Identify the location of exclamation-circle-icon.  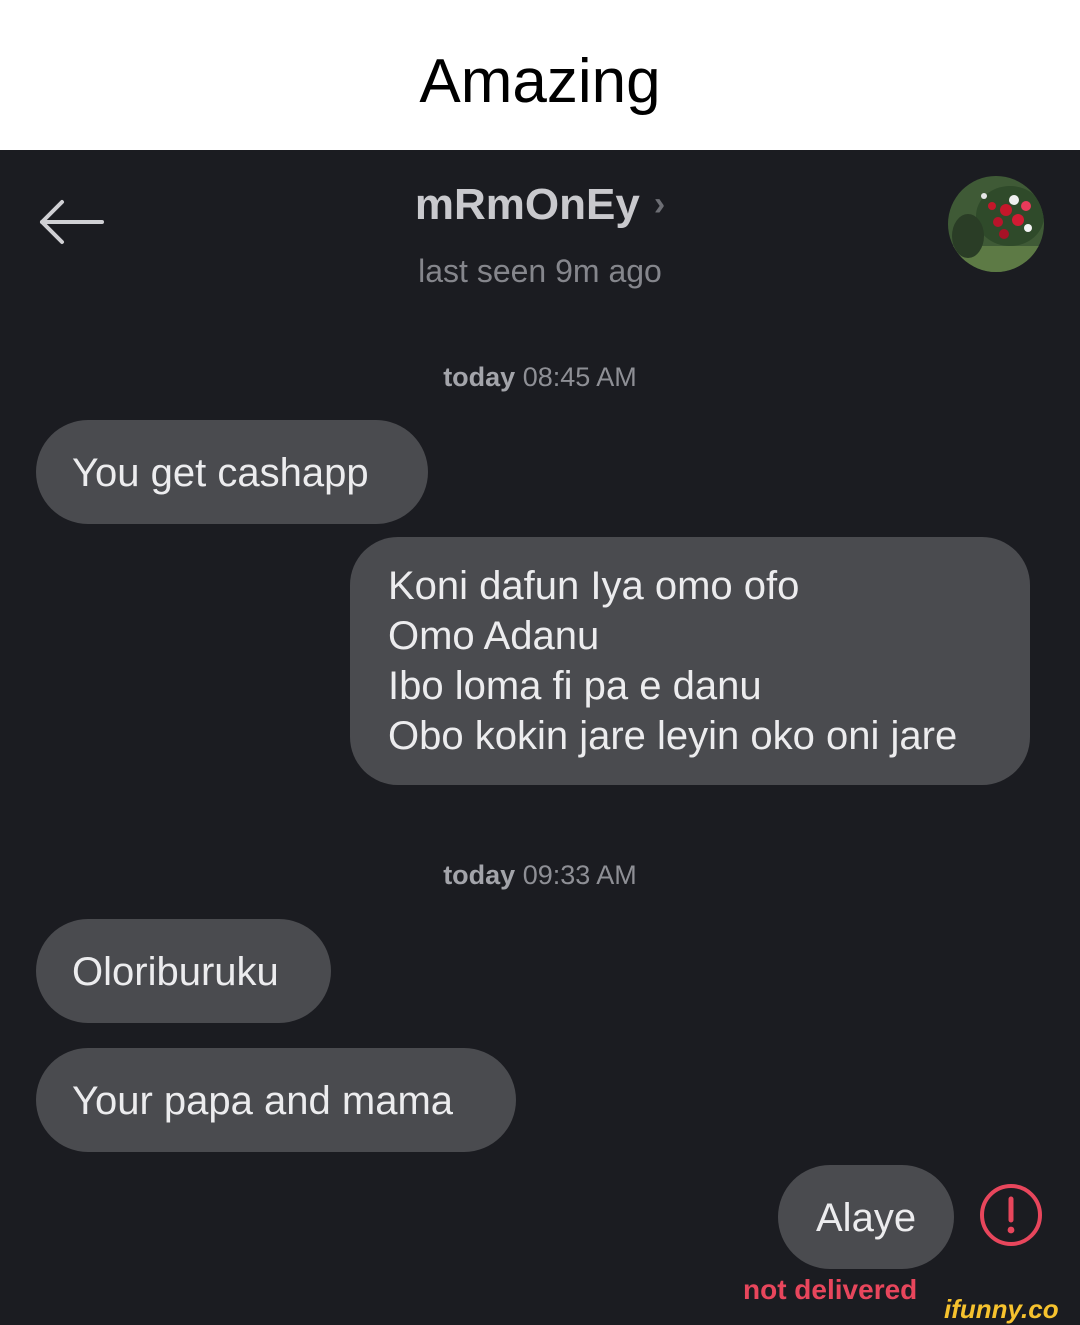
(1011, 1215).